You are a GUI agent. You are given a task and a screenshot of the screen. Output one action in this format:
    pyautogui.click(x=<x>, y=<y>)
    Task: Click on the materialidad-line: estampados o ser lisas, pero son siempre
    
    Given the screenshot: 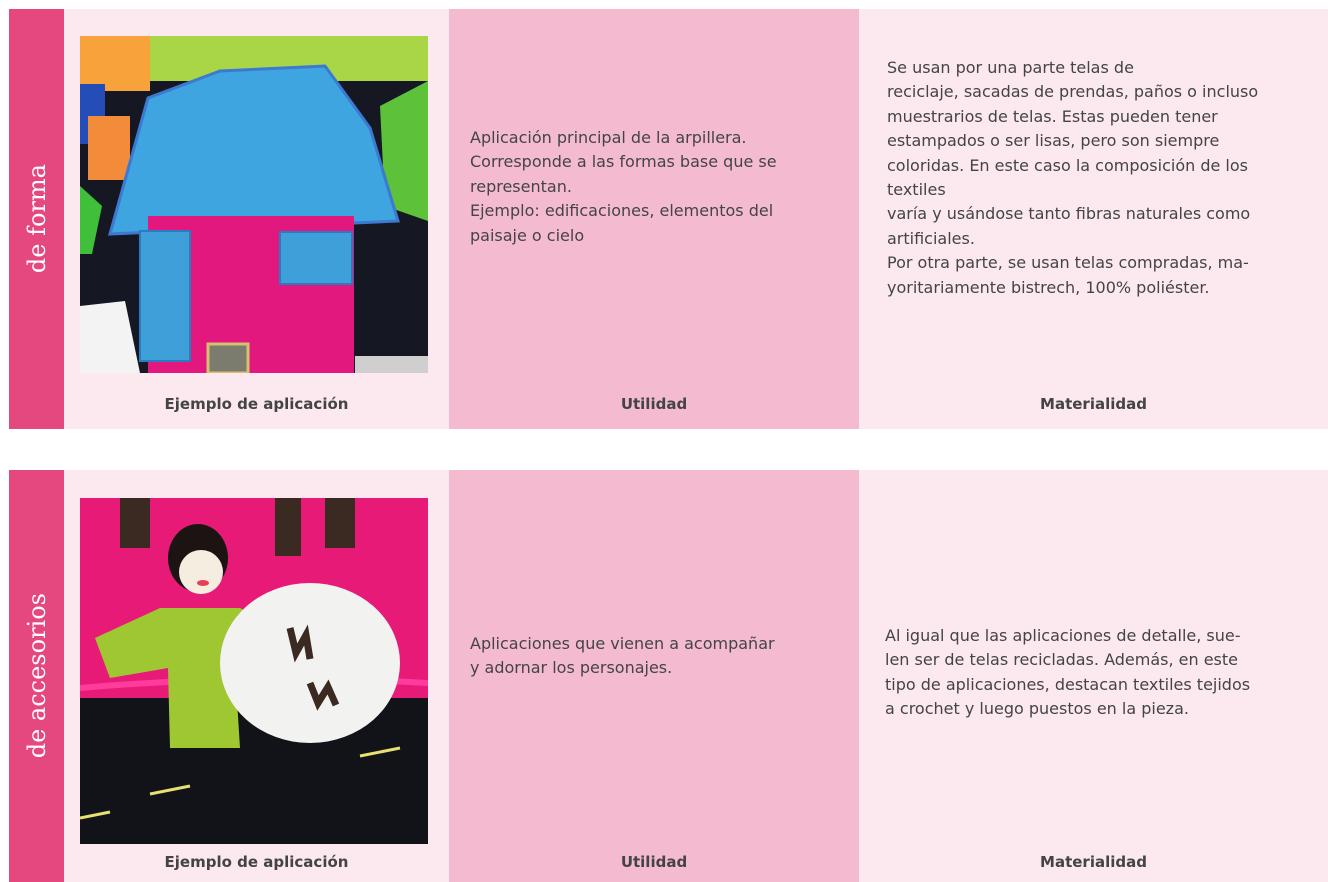 What is the action you would take?
    pyautogui.click(x=1053, y=141)
    